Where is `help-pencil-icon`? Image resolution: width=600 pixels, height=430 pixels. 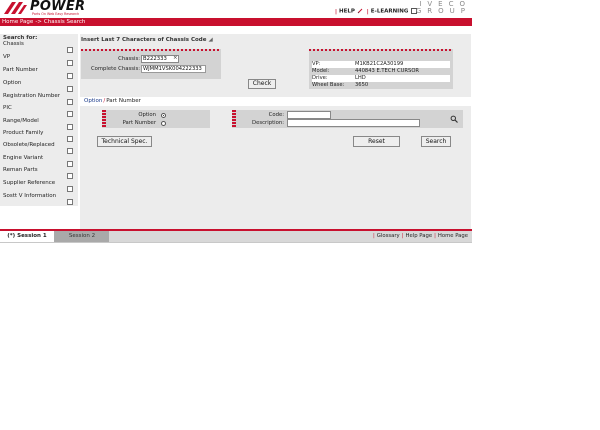
help-pencil-icon is located at coordinates (360, 11).